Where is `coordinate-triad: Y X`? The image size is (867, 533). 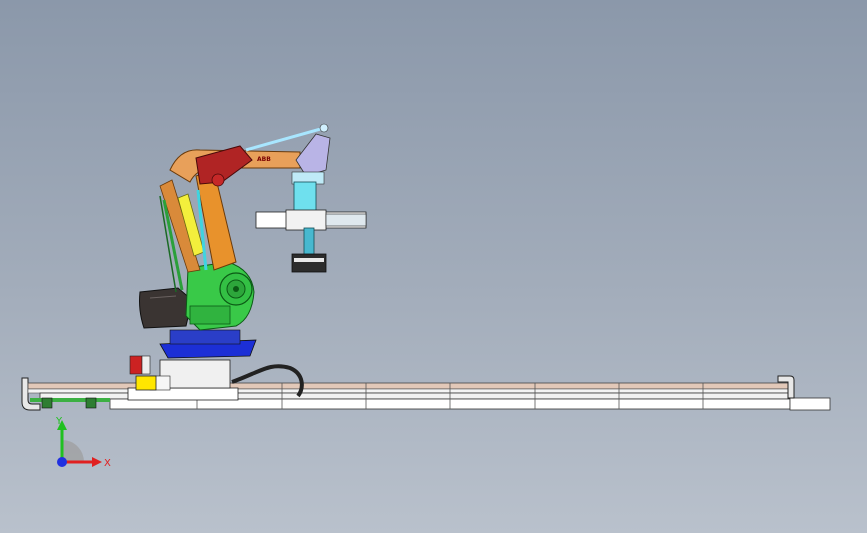 coordinate-triad: Y X is located at coordinates (83, 442).